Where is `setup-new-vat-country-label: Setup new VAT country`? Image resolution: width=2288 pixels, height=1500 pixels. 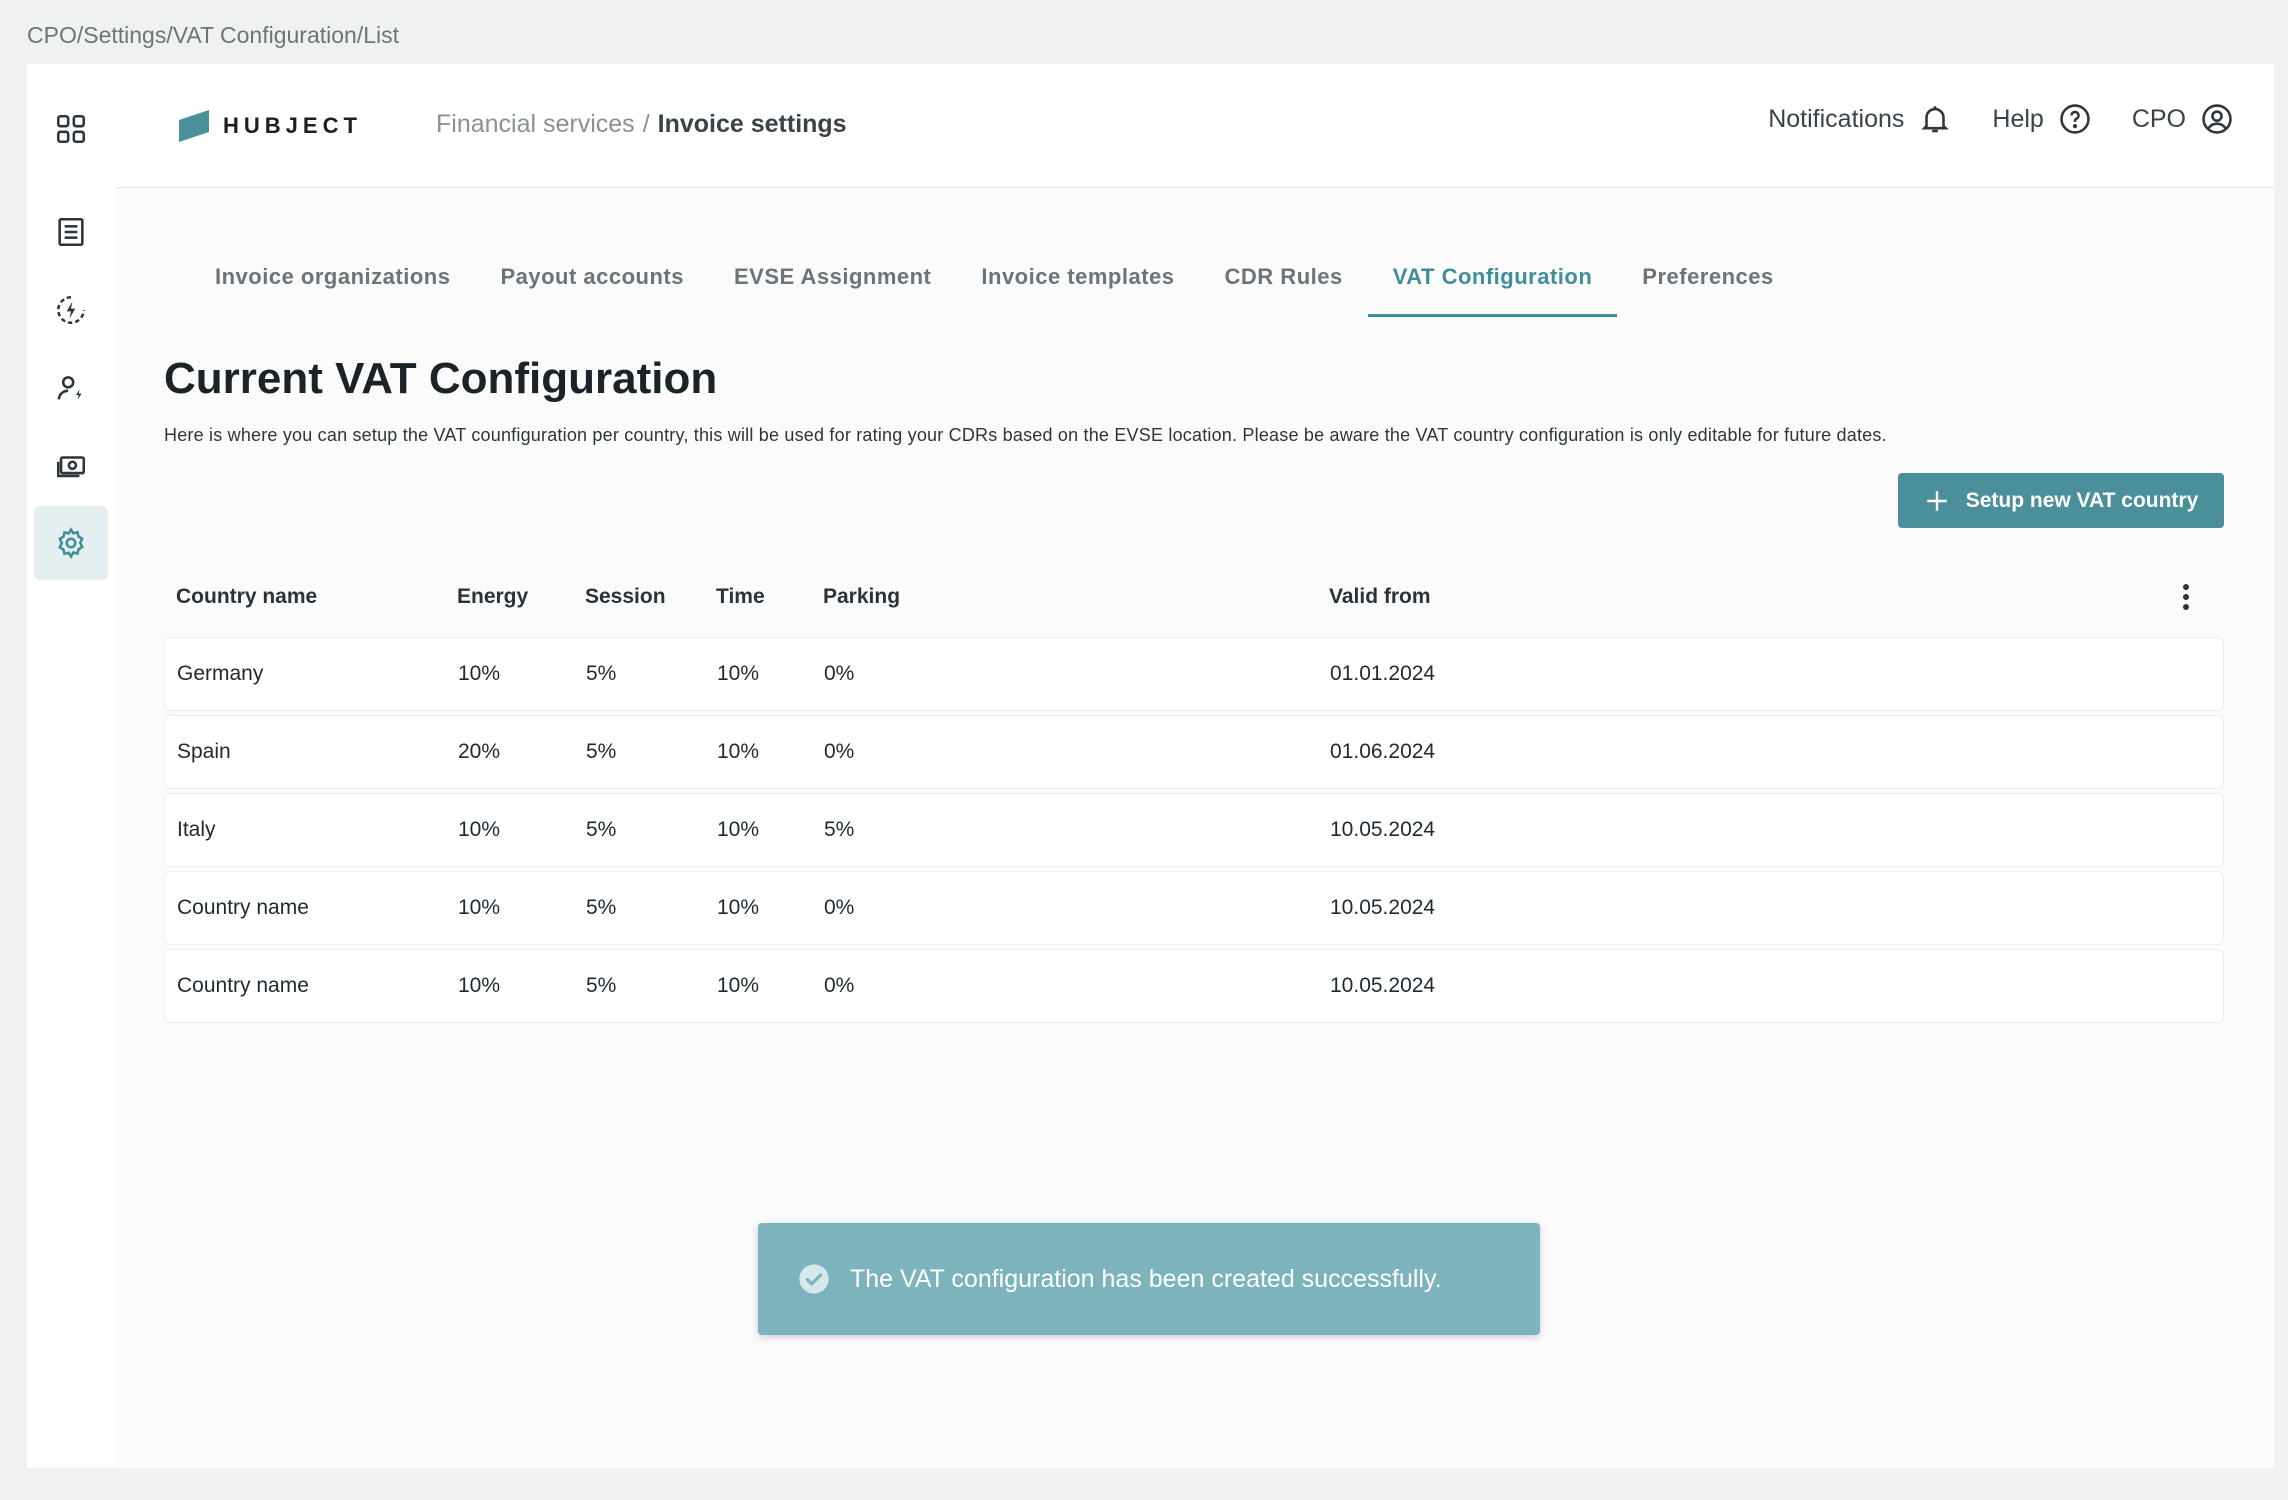
setup-new-vat-country-label: Setup new VAT country is located at coordinates (2082, 500).